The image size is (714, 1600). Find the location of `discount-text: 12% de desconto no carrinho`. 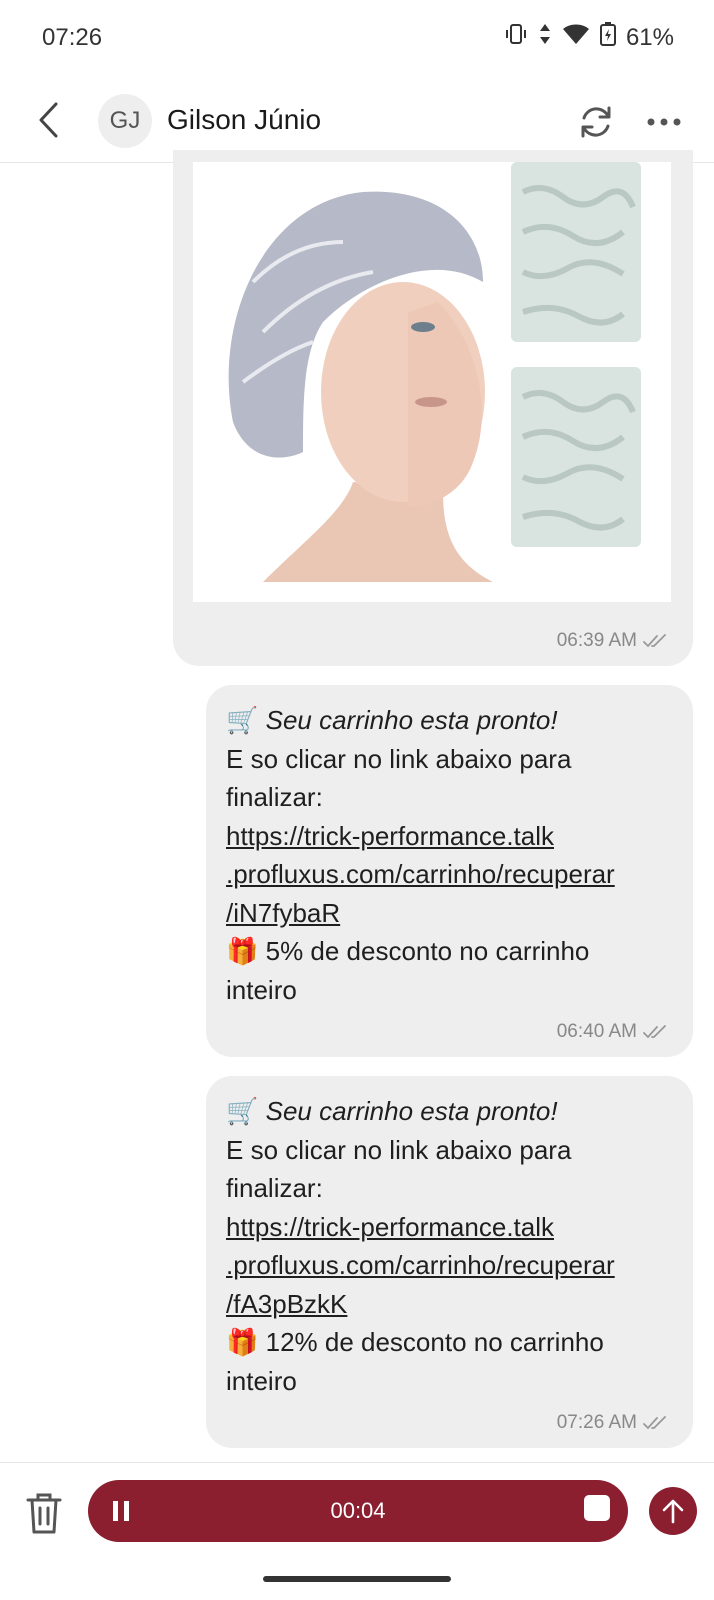

discount-text: 12% de desconto no carrinho is located at coordinates (434, 1342).